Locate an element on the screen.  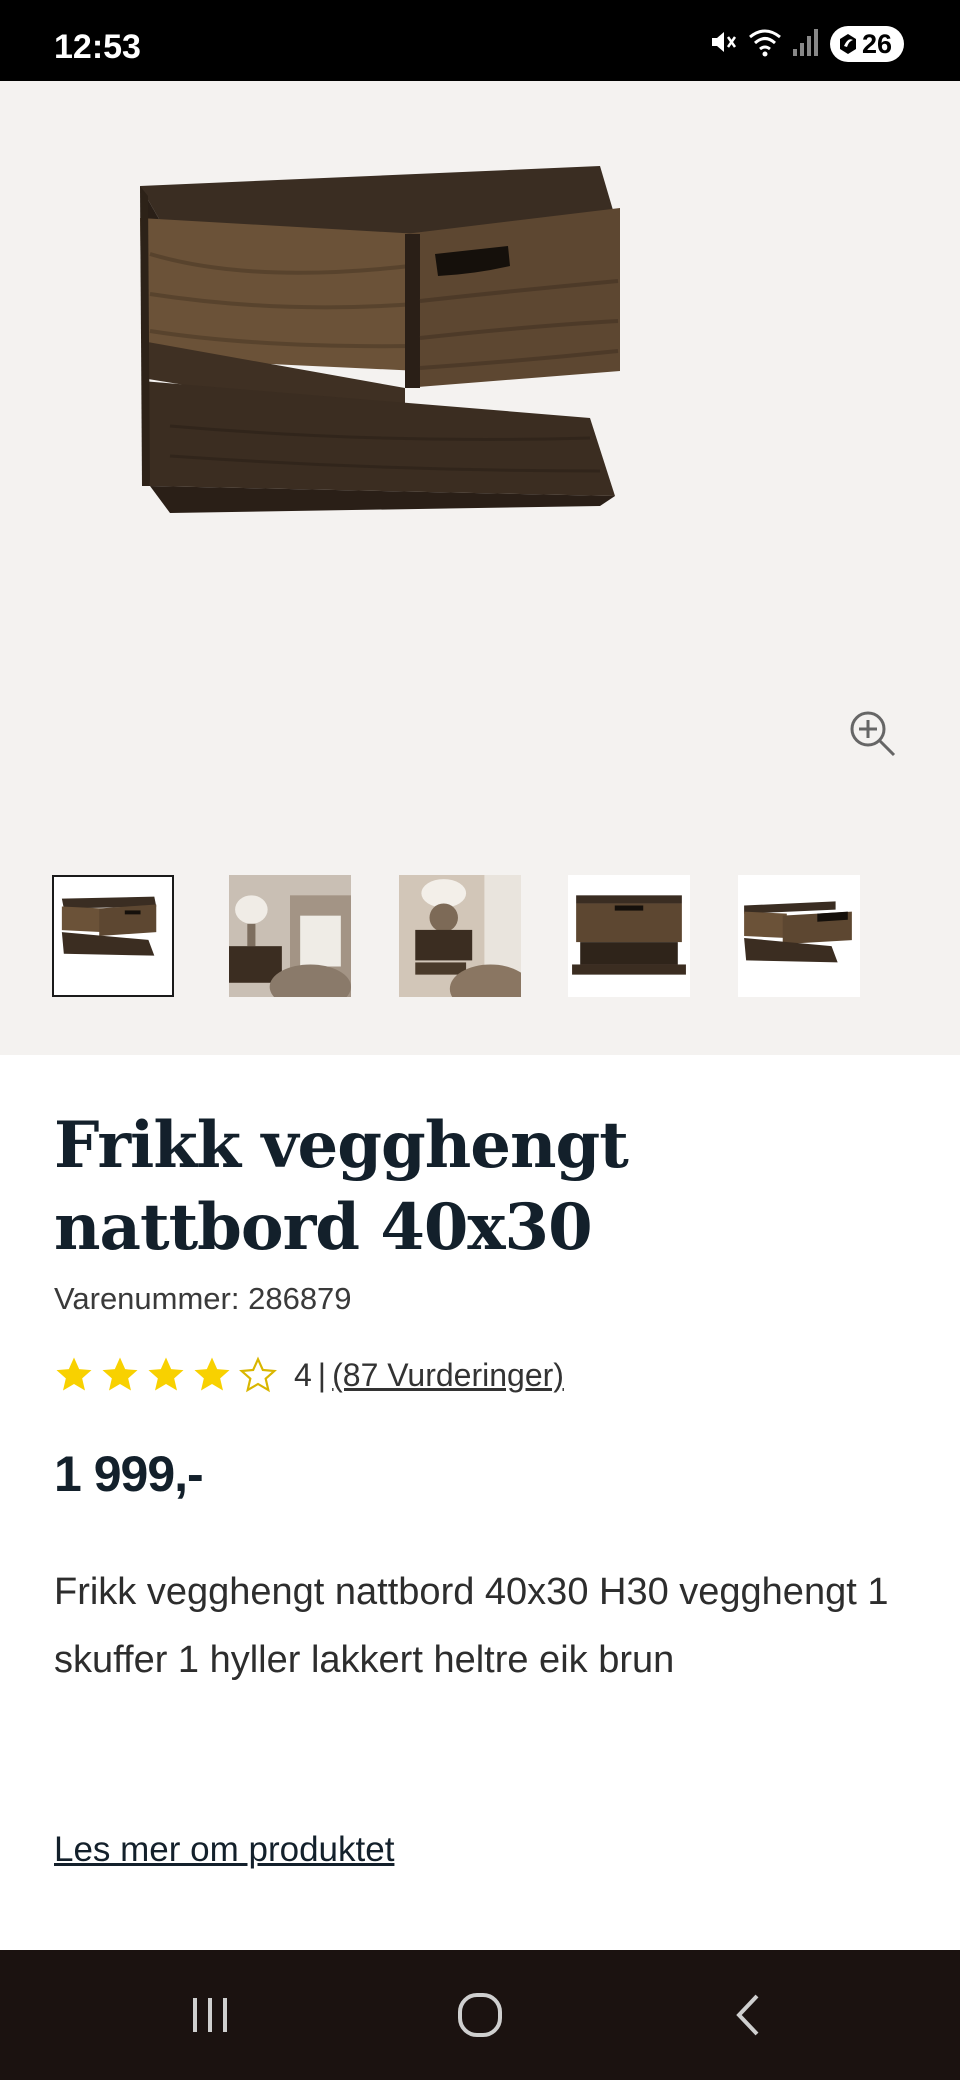
product-price: 1 999,- is located at coordinates (129, 1474).